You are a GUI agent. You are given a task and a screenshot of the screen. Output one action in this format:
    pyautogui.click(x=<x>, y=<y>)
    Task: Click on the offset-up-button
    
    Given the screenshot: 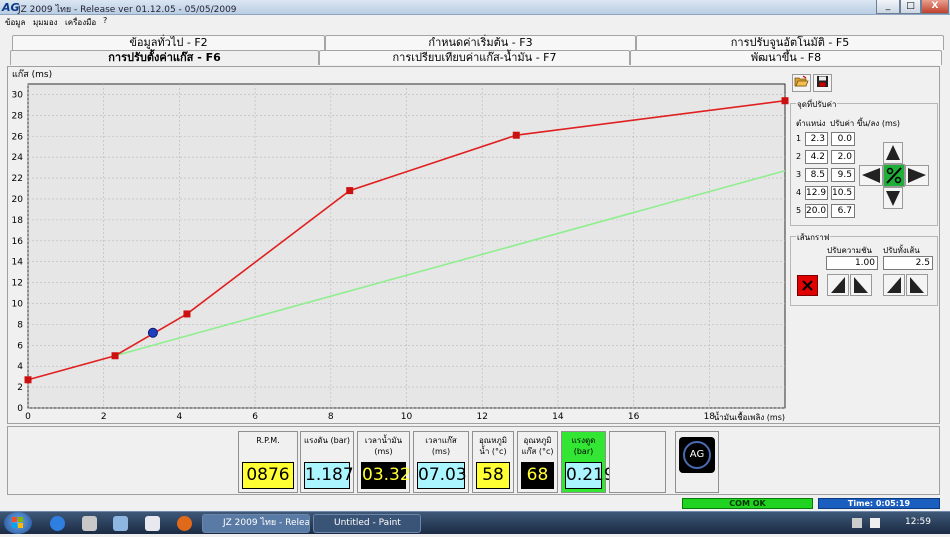 What is the action you would take?
    pyautogui.click(x=894, y=285)
    